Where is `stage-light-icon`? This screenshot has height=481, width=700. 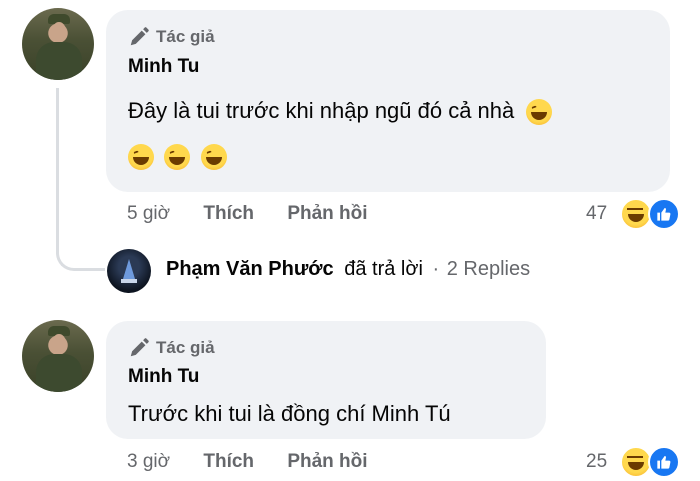 stage-light-icon is located at coordinates (129, 271).